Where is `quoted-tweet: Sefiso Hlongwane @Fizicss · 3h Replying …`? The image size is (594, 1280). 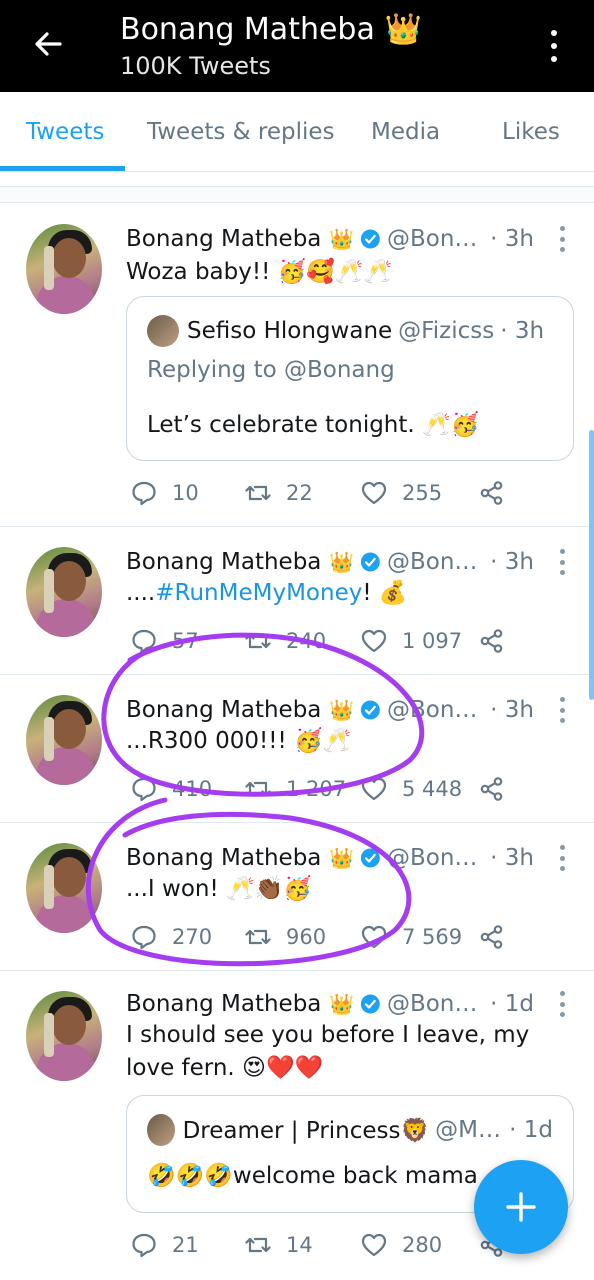 quoted-tweet: Sefiso Hlongwane @Fizicss · 3h Replying … is located at coordinates (350, 378).